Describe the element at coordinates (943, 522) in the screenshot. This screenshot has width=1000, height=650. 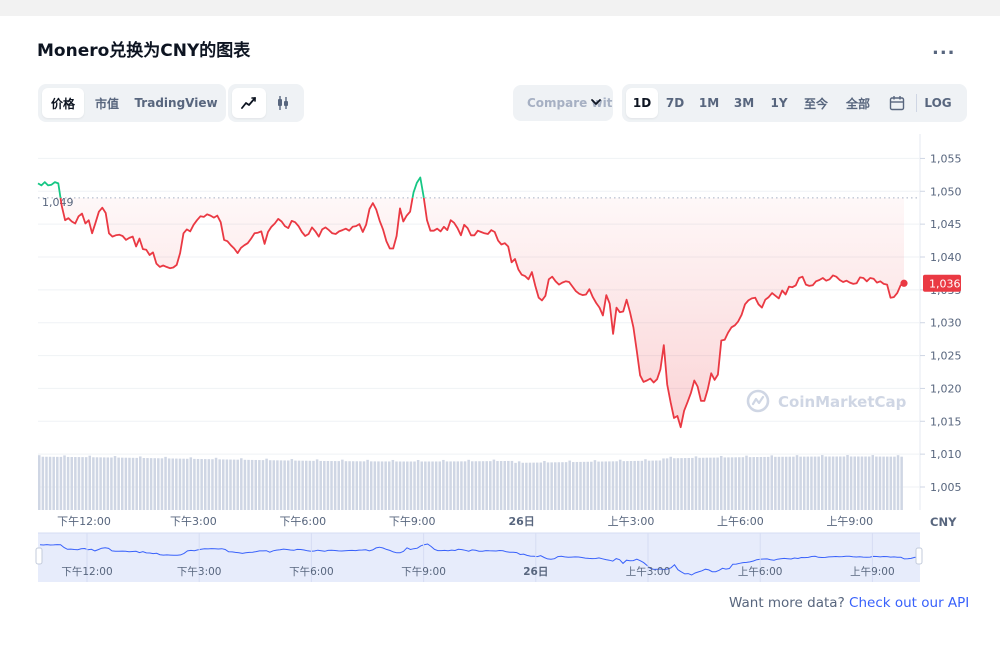
I see `currency-label: CNY` at that location.